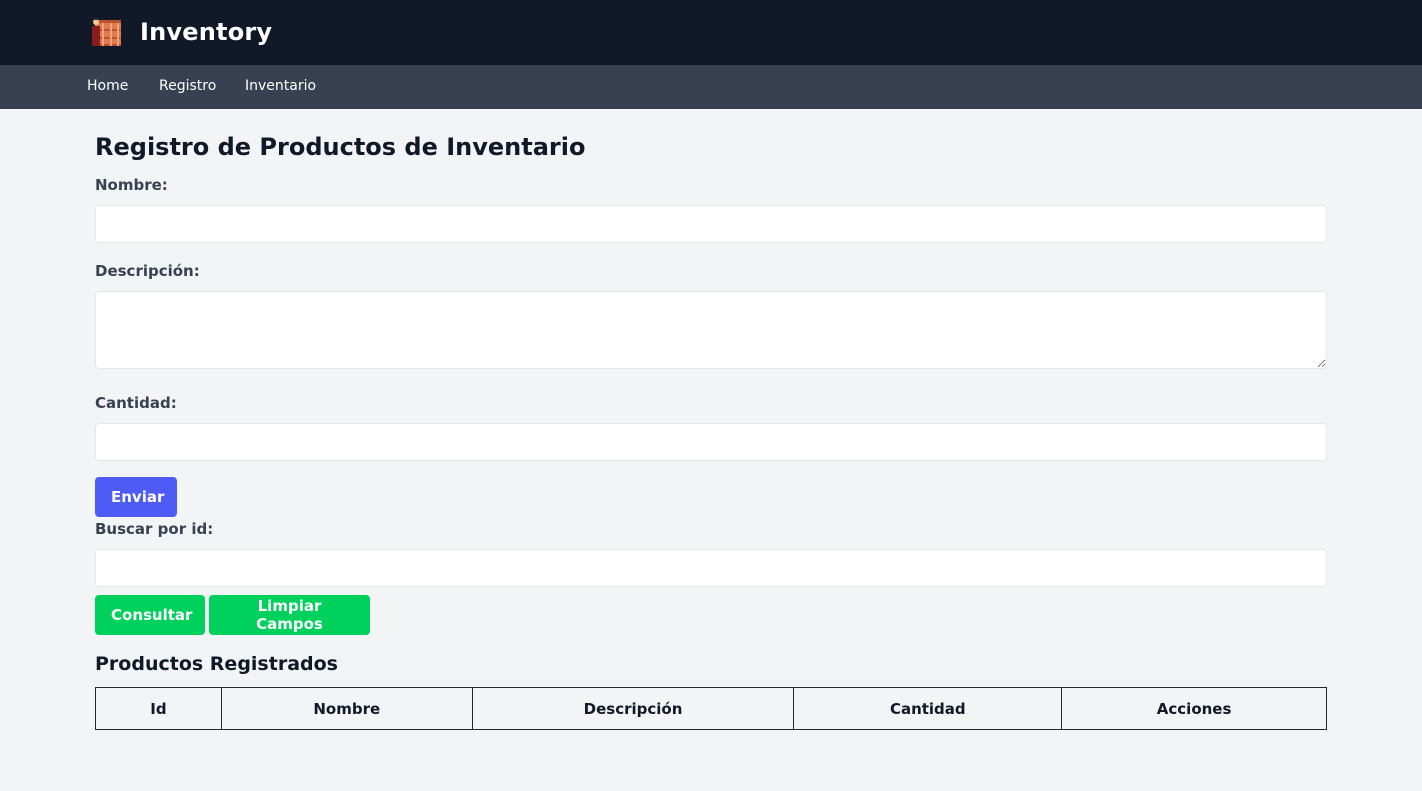 This screenshot has height=791, width=1422. What do you see at coordinates (154, 529) in the screenshot?
I see `buscar-label: Buscar por id:` at bounding box center [154, 529].